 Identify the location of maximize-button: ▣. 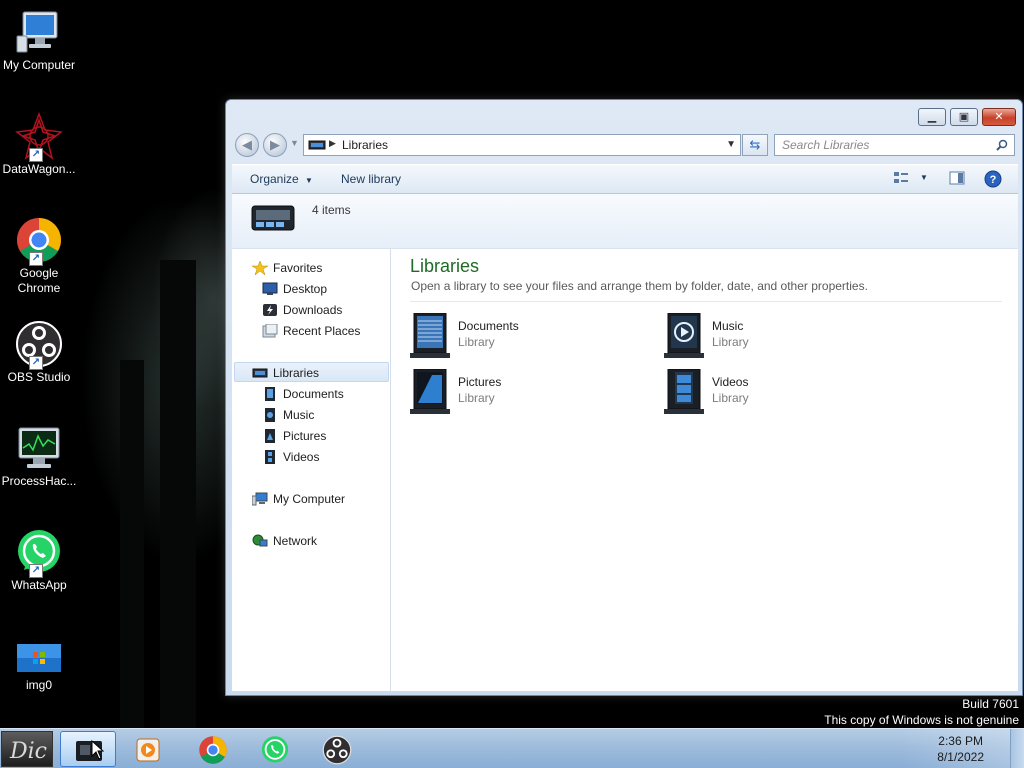
(964, 117).